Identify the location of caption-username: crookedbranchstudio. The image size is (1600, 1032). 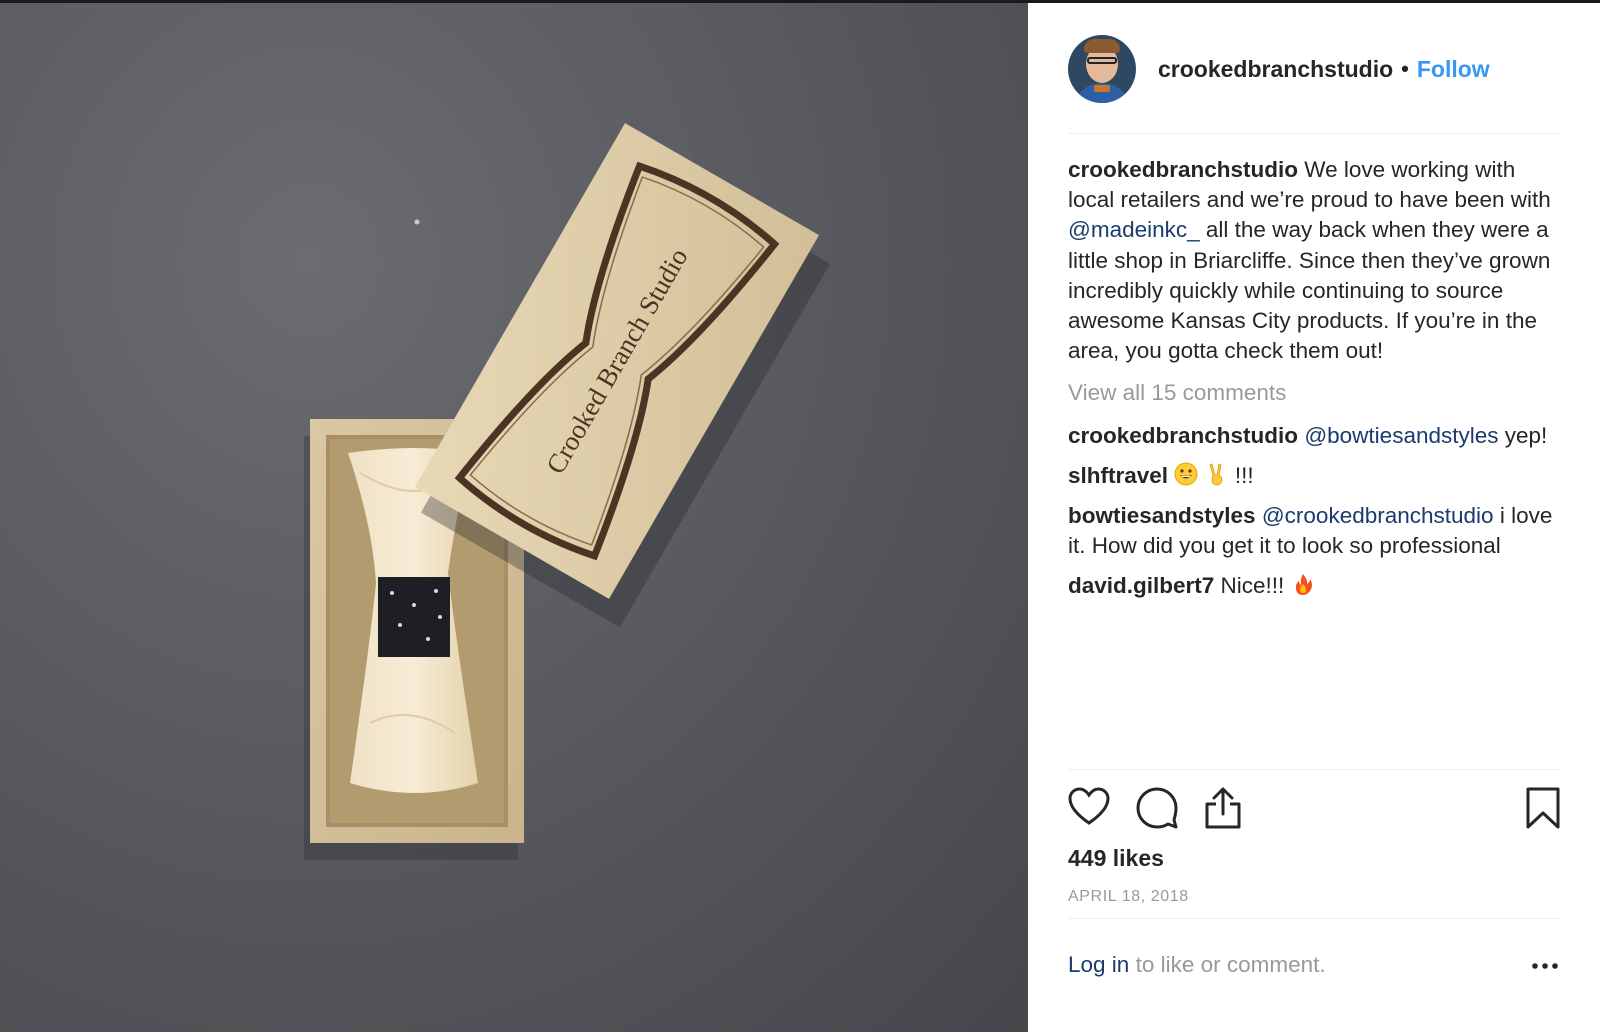
(1183, 169).